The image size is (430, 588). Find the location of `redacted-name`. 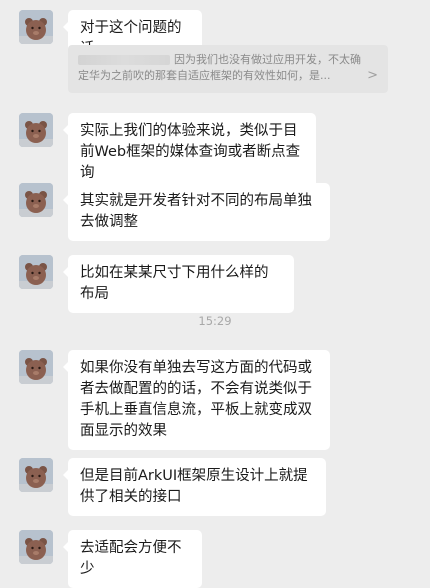

redacted-name is located at coordinates (124, 60).